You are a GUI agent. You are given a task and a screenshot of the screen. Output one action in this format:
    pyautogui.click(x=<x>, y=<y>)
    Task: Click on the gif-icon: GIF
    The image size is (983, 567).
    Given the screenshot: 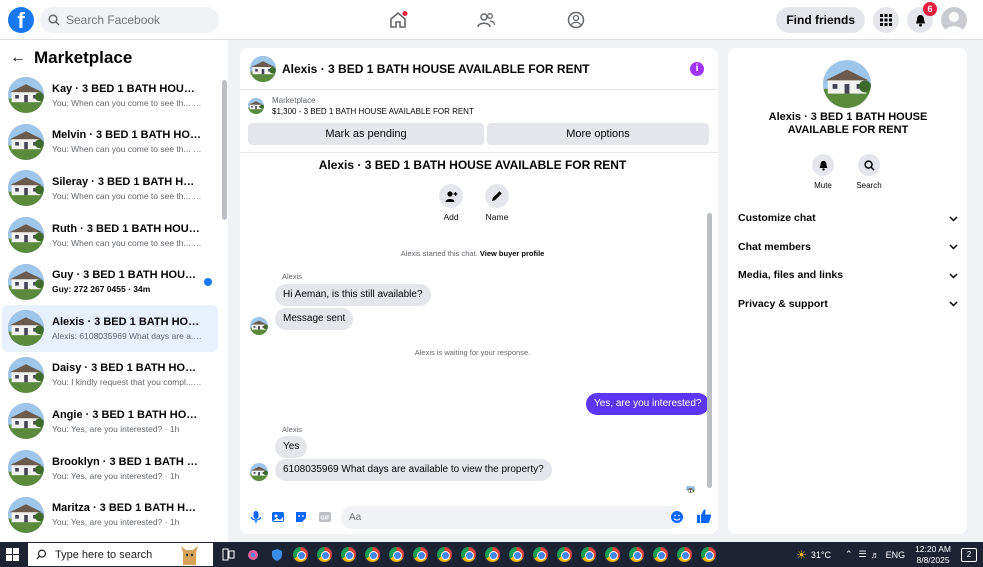 What is the action you would take?
    pyautogui.click(x=325, y=517)
    